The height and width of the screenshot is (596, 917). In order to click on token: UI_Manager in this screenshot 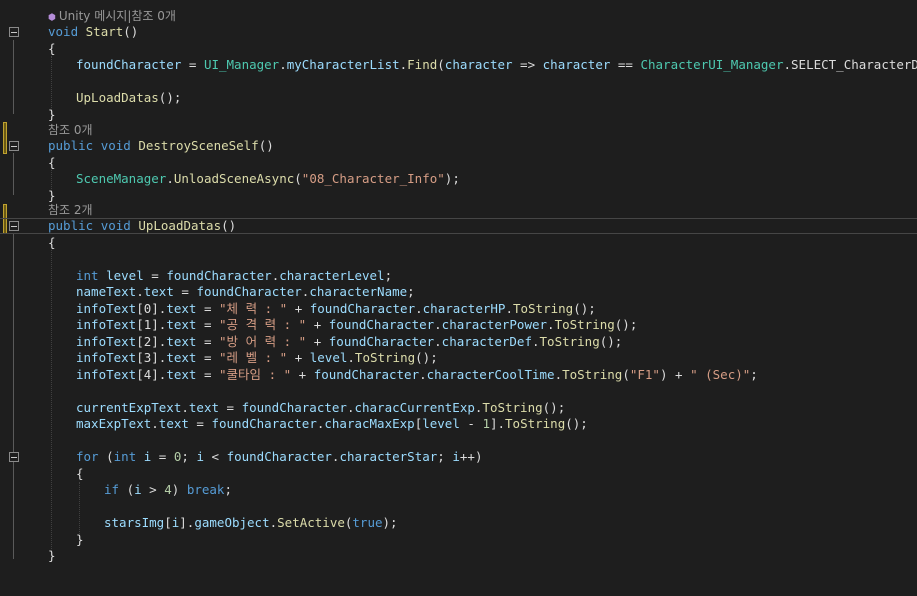, I will do `click(241, 64)`.